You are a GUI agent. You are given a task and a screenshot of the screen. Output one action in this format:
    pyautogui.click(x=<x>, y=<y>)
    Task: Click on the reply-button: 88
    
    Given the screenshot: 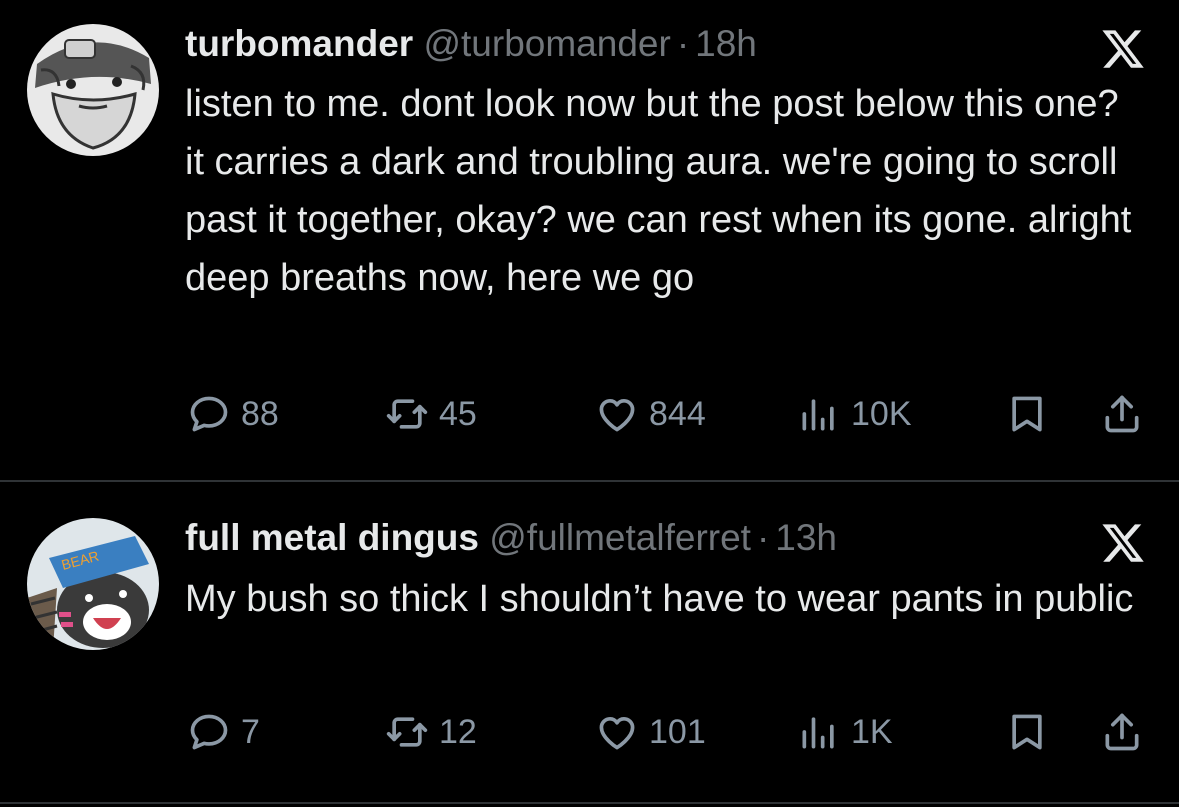 What is the action you would take?
    pyautogui.click(x=233, y=414)
    